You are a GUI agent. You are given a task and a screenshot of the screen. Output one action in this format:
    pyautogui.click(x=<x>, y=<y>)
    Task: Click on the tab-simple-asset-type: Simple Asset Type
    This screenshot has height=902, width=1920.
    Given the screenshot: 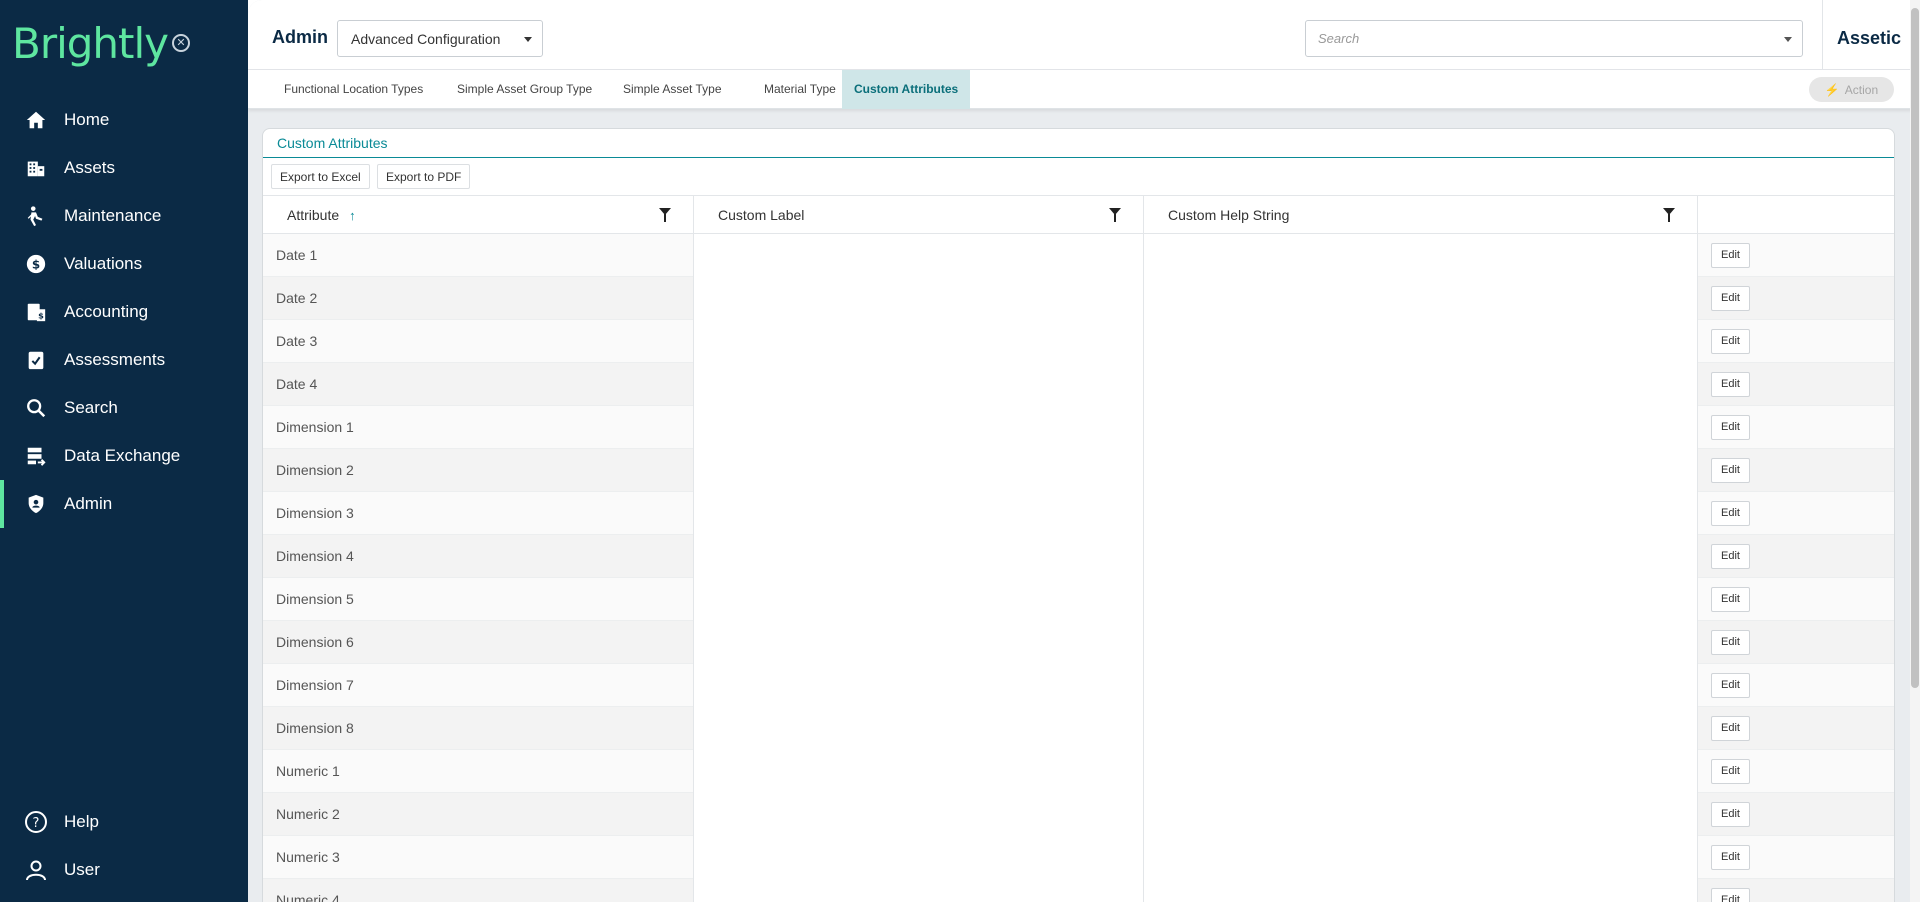 What is the action you would take?
    pyautogui.click(x=672, y=89)
    